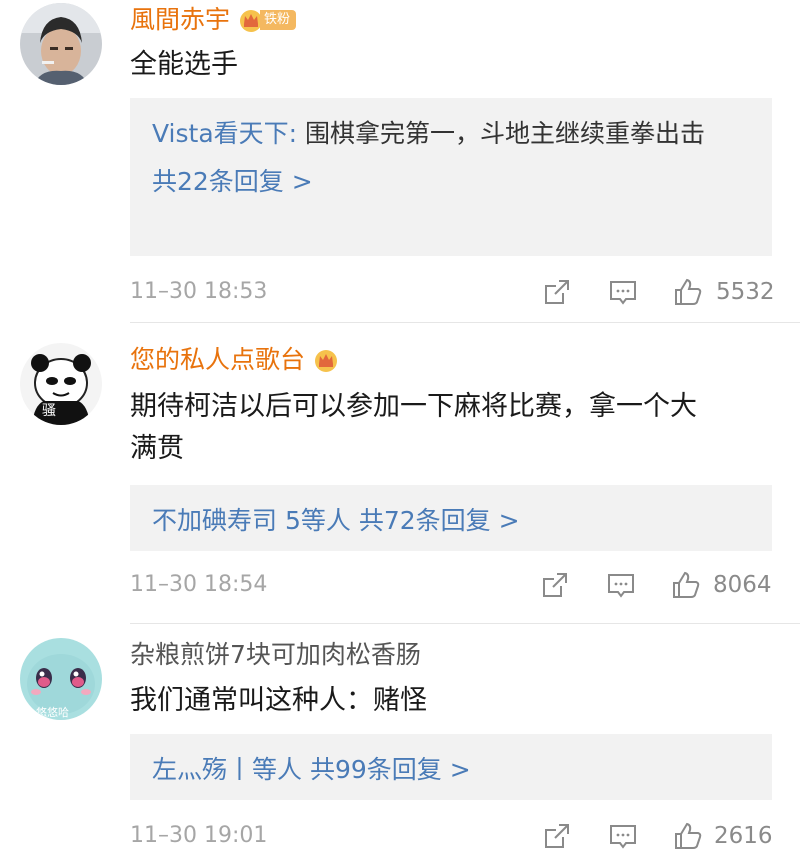  Describe the element at coordinates (451, 182) in the screenshot. I see `more-replies-link: 共22条回复 >` at that location.